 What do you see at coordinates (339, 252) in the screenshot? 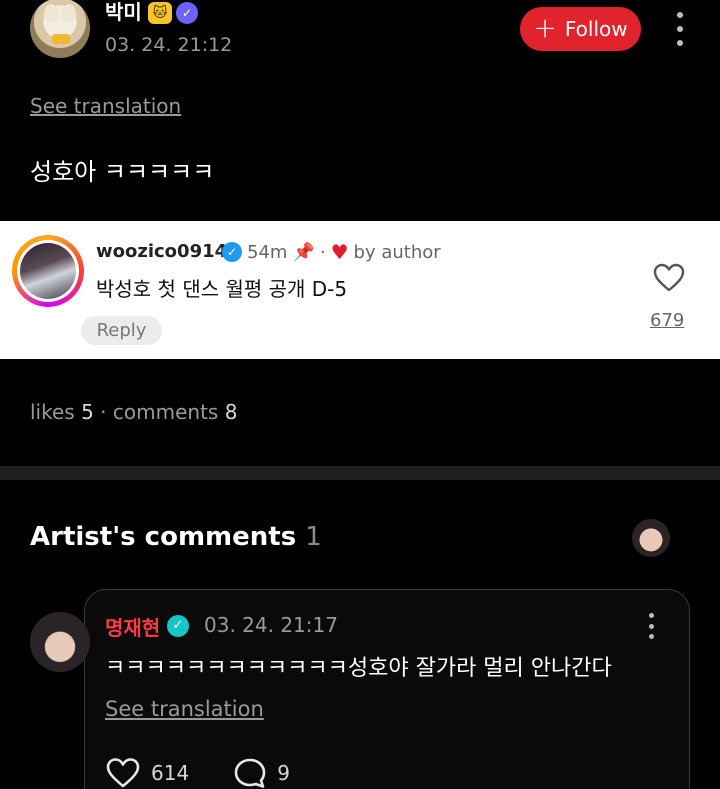
I see `heart-filled-icon: ♥` at bounding box center [339, 252].